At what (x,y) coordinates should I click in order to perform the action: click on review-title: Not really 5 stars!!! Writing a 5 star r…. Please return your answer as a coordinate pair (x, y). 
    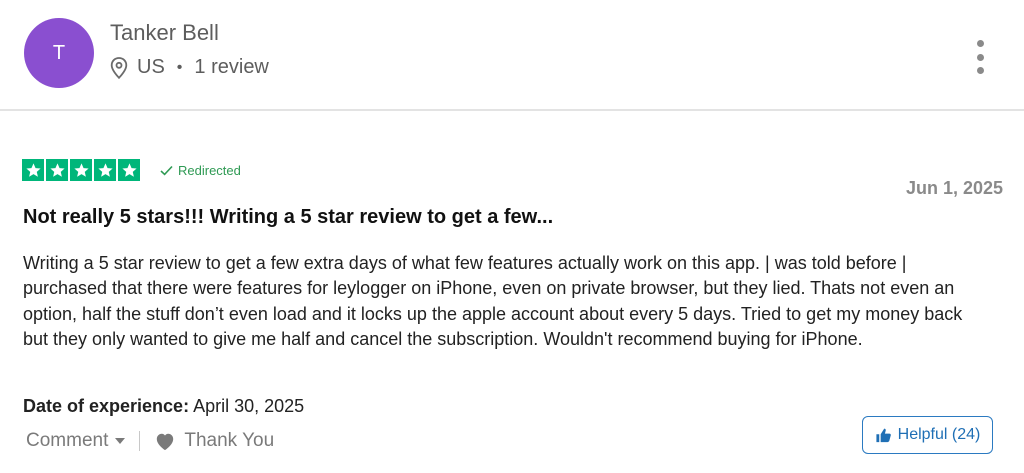
    Looking at the image, I should click on (288, 217).